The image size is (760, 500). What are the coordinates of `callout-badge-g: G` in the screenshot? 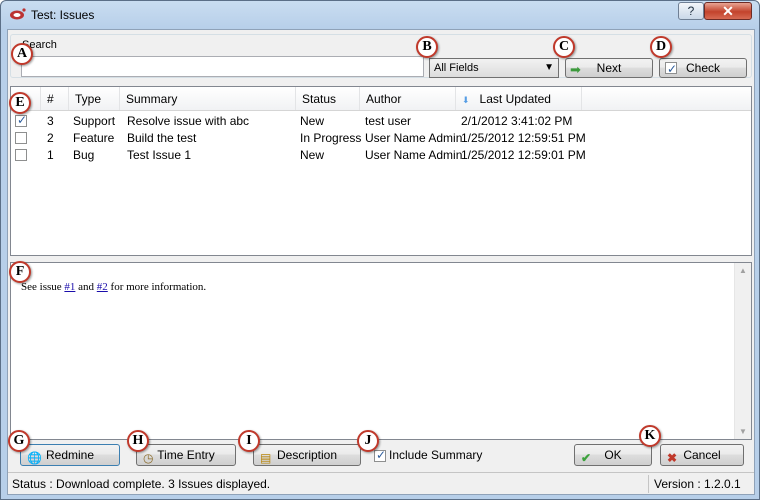 It's located at (19, 441).